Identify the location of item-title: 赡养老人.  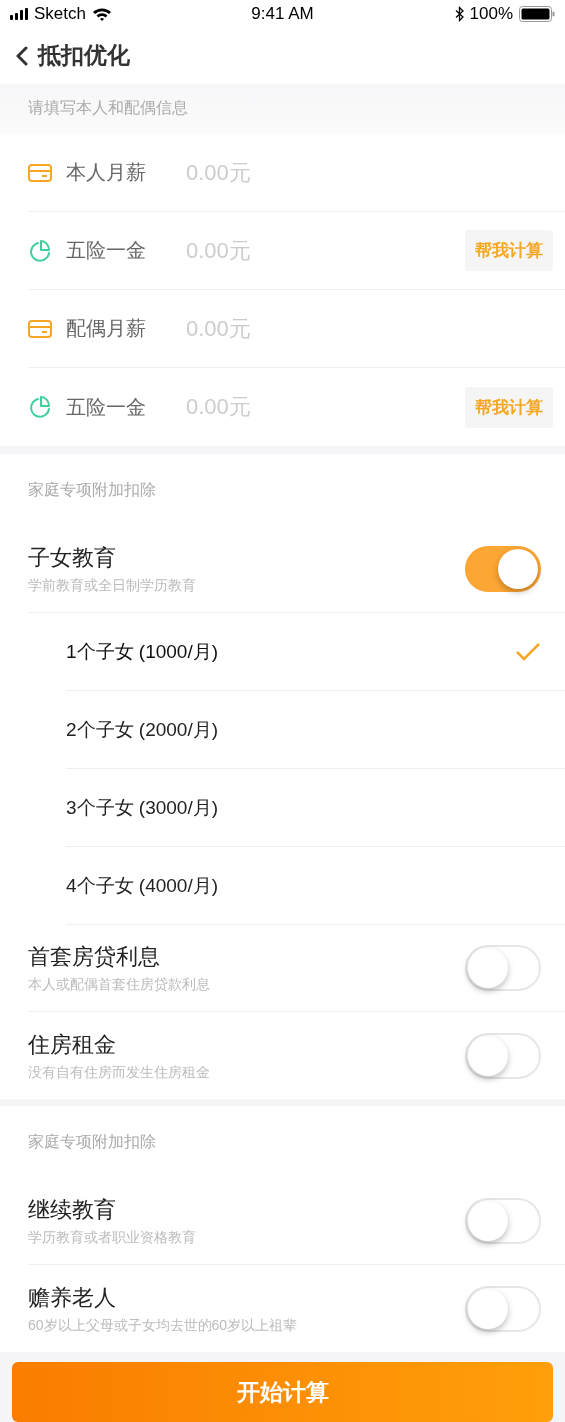
(72, 1297).